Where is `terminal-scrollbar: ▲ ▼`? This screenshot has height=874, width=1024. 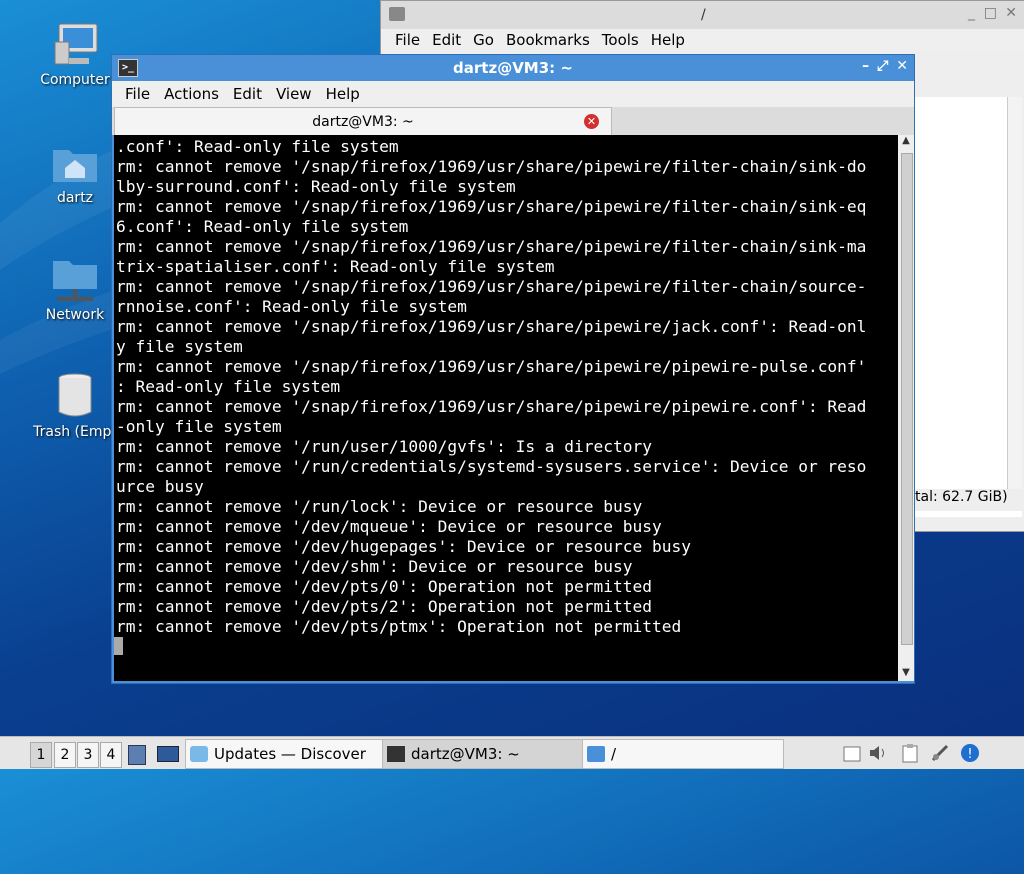
terminal-scrollbar: ▲ ▼ is located at coordinates (906, 408).